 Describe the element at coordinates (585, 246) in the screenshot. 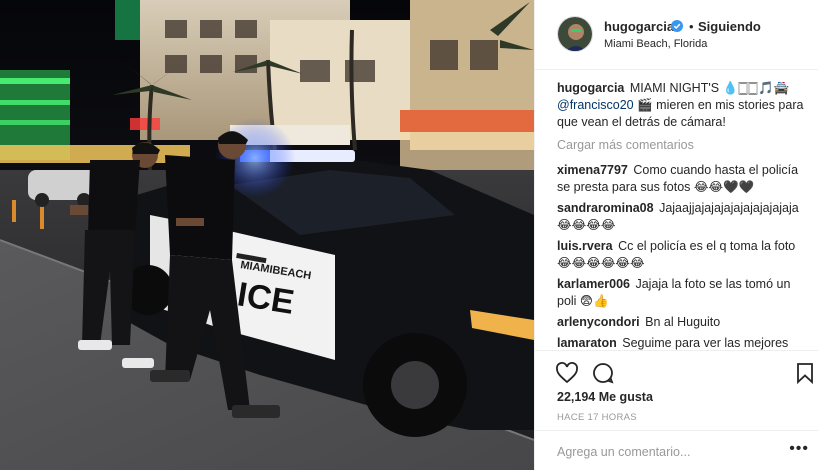

I see `comment-username: luis.rvera` at that location.